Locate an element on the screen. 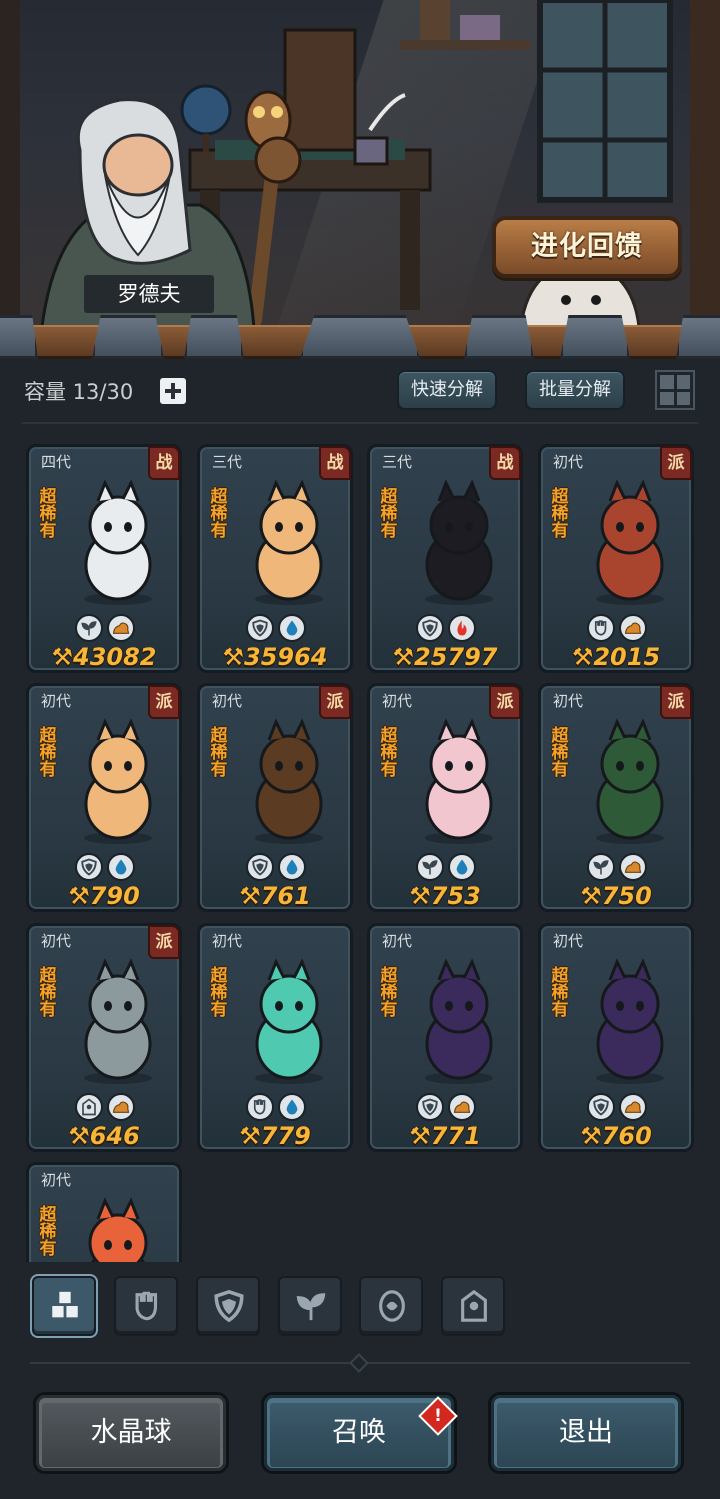  combat-power-value: ⚒35964 is located at coordinates (275, 657).